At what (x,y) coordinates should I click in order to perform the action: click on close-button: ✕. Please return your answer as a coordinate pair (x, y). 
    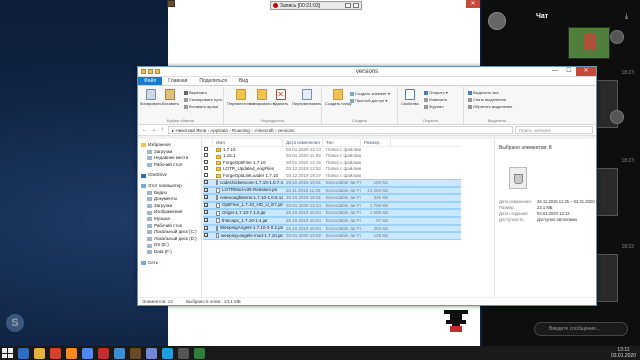
    Looking at the image, I should click on (586, 71).